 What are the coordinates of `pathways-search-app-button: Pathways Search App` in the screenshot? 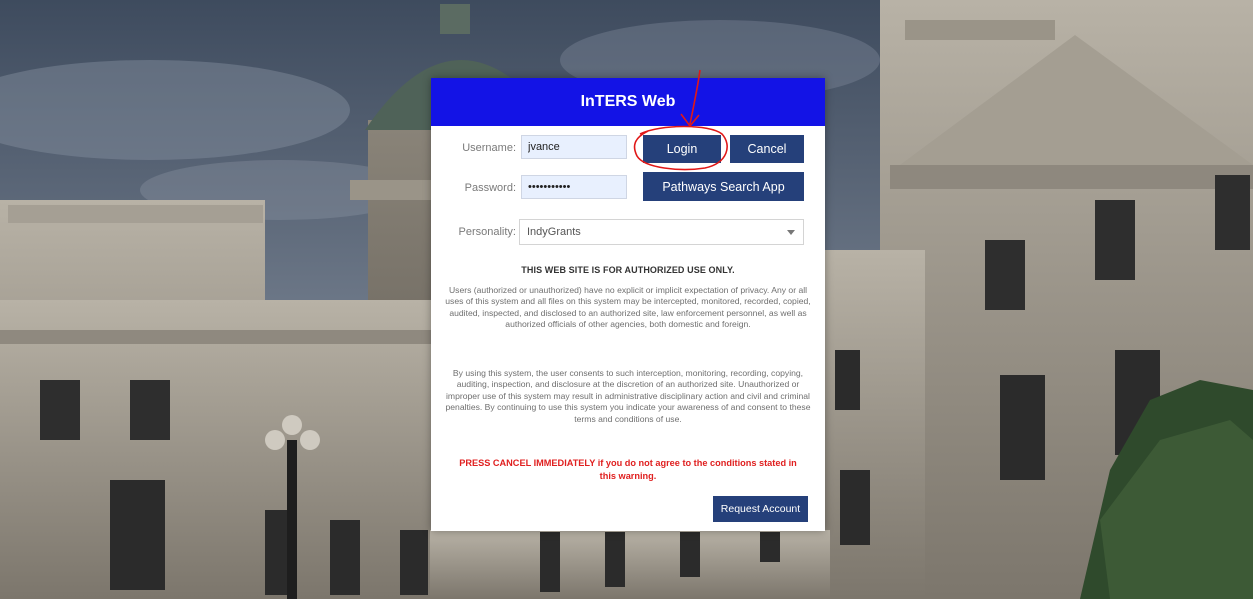 It's located at (723, 186).